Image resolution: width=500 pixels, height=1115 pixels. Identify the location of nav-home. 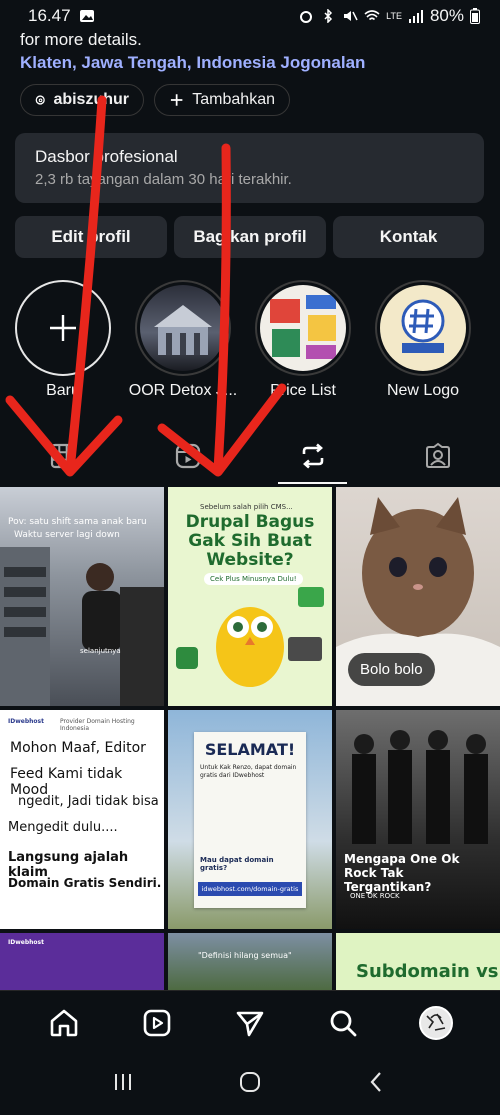
(64, 1023).